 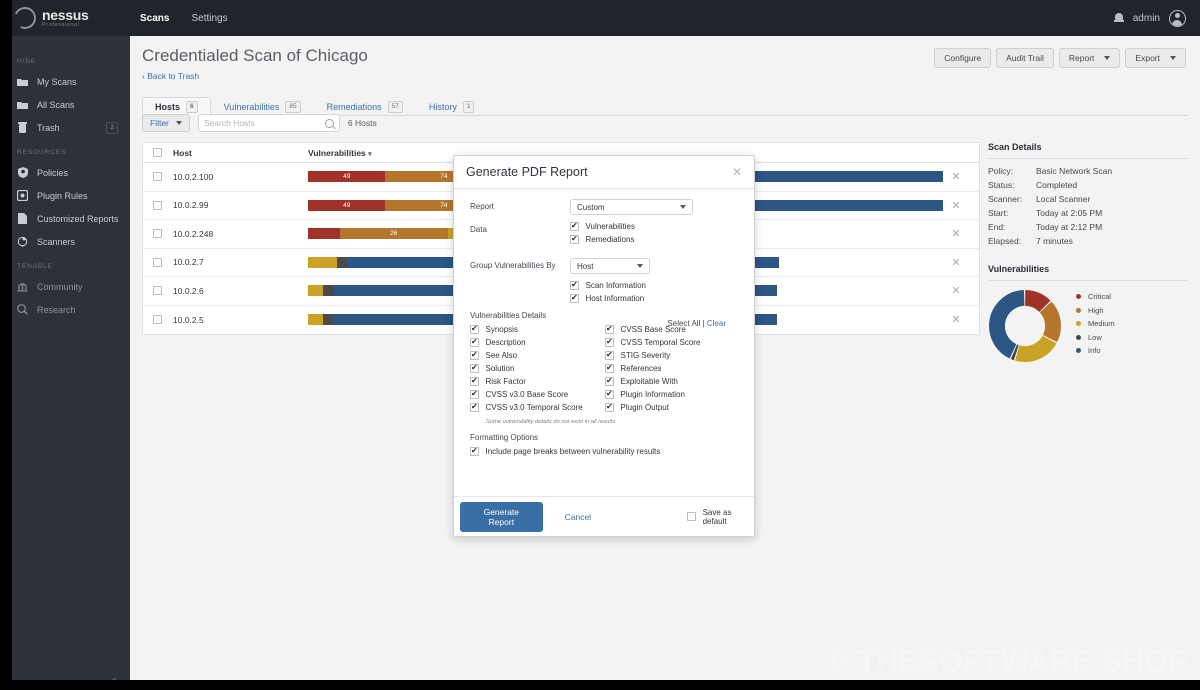 What do you see at coordinates (240, 234) in the screenshot?
I see `host-cell: 10.0.2.248` at bounding box center [240, 234].